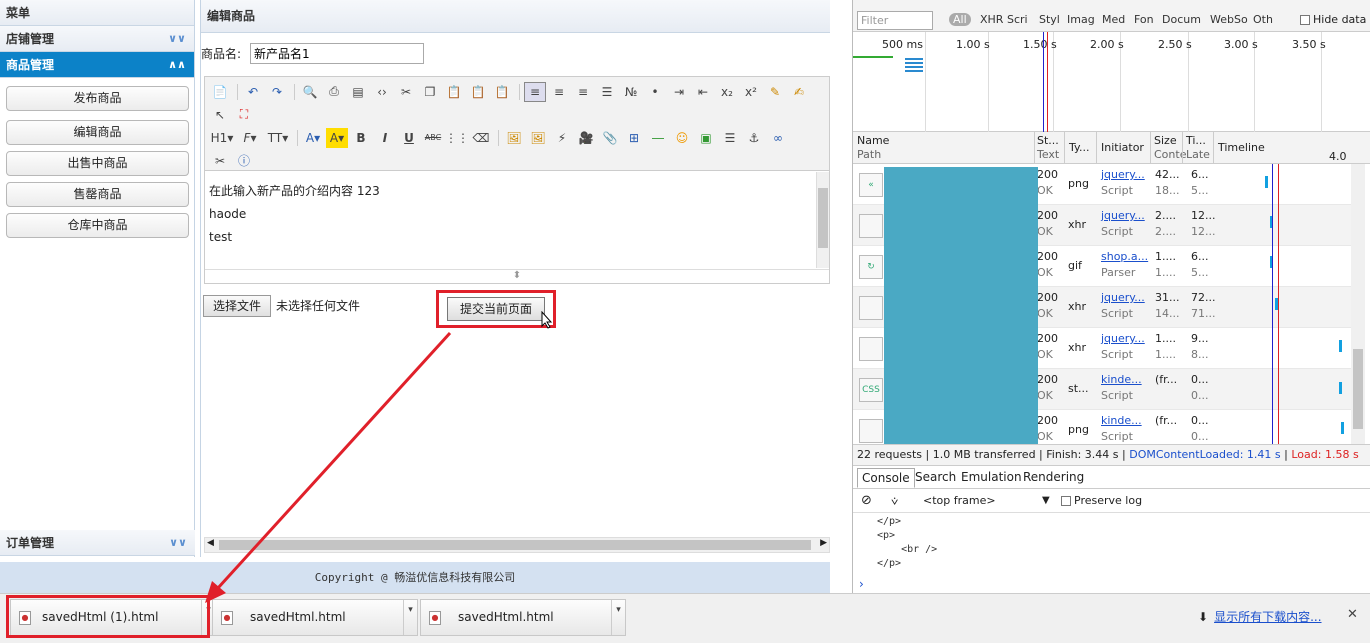  Describe the element at coordinates (430, 92) in the screenshot. I see `copy-icon: ❐` at that location.